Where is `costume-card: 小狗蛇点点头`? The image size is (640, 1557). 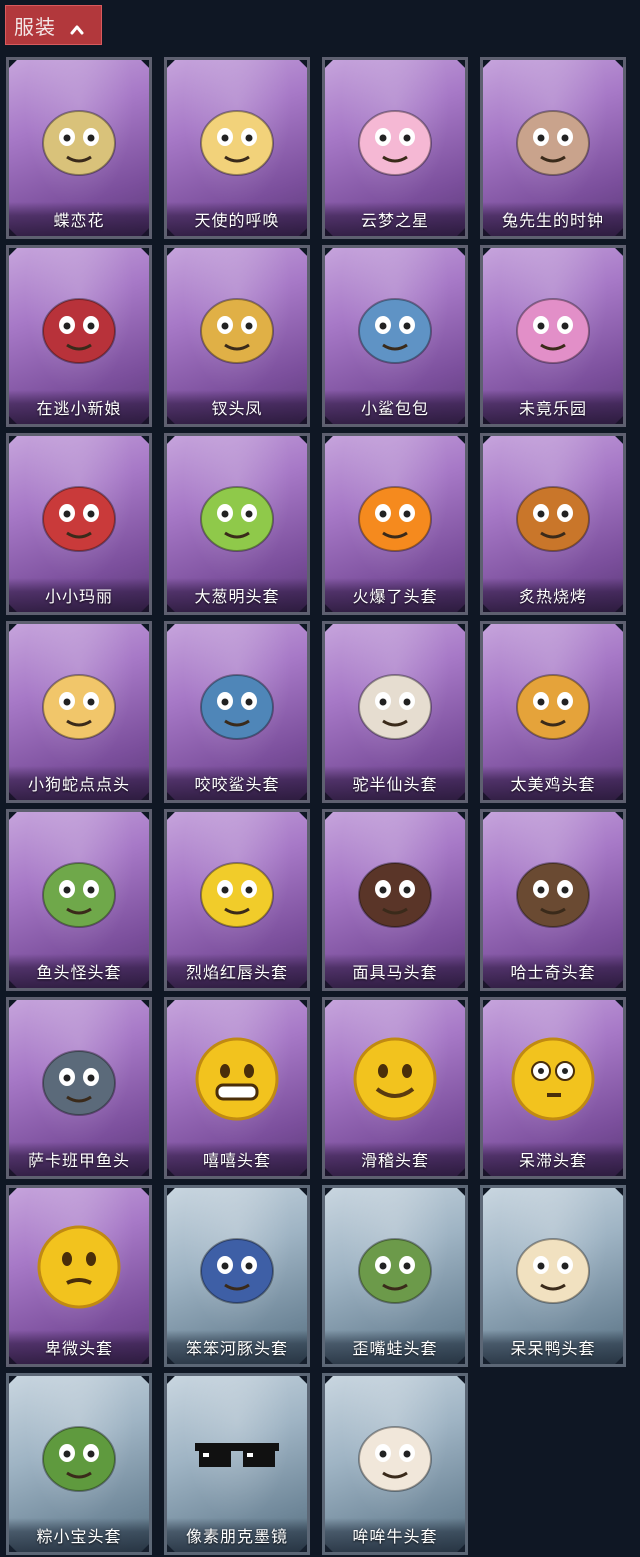 costume-card: 小狗蛇点点头 is located at coordinates (79, 712).